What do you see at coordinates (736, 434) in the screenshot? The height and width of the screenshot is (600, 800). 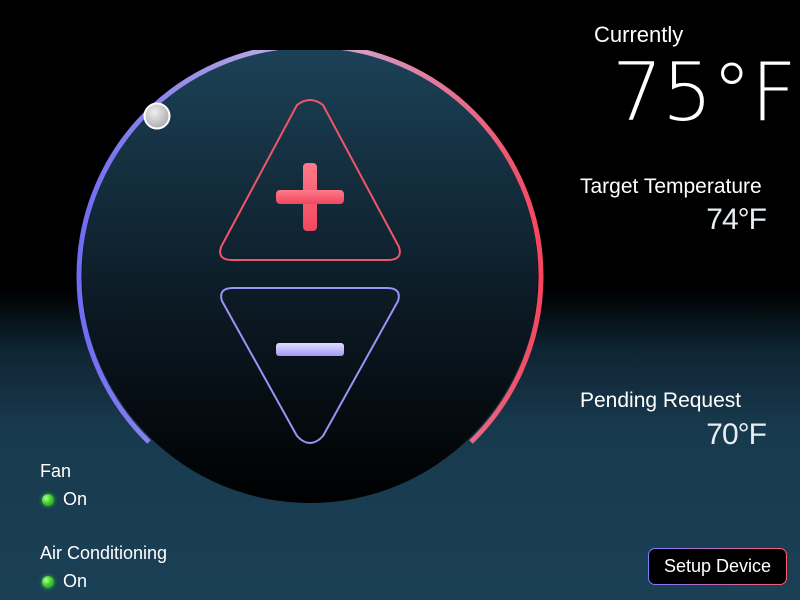 I see `pending-request-value: 70°F` at bounding box center [736, 434].